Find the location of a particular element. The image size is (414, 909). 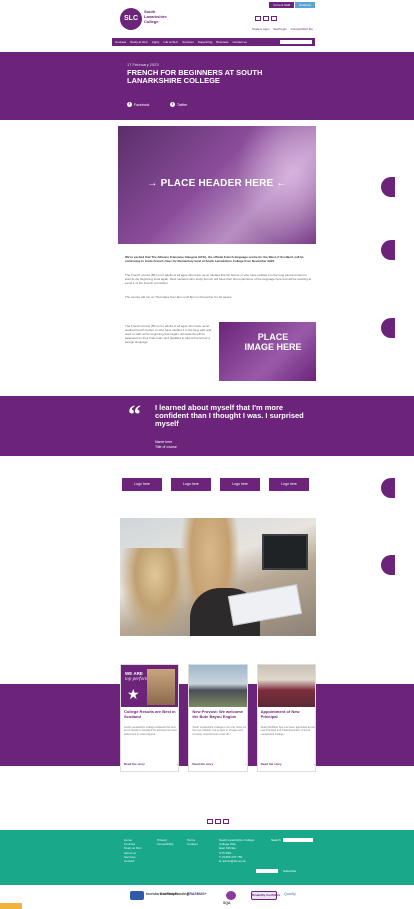

footer-links: Terms Cookies is located at coordinates (192, 842).